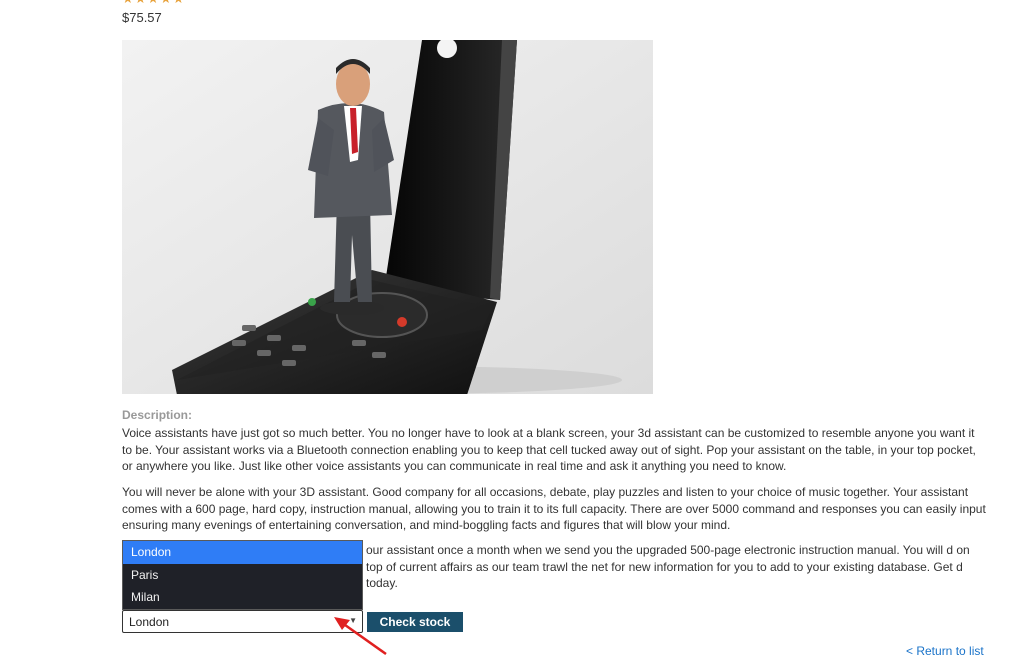  I want to click on rating-stars: ★★★★★, so click(153, 3).